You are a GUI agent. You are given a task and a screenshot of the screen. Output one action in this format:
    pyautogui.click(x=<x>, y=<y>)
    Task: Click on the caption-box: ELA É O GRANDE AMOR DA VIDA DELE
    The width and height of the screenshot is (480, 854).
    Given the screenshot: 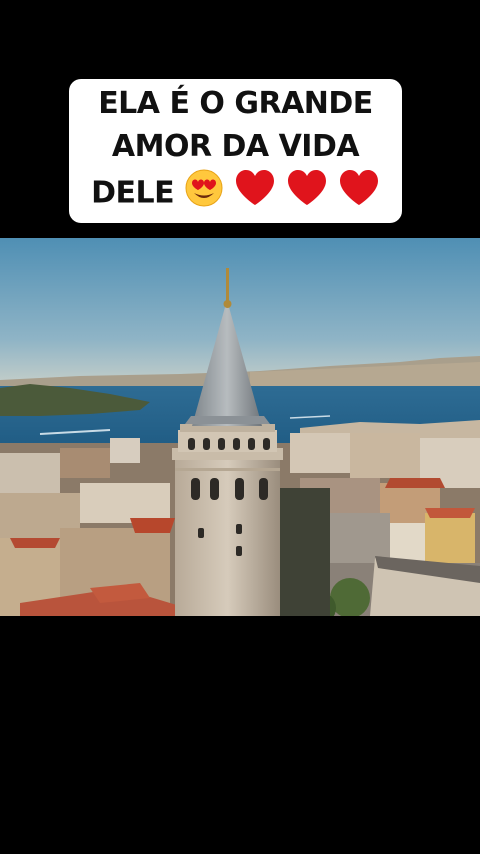 What is the action you would take?
    pyautogui.click(x=235, y=151)
    